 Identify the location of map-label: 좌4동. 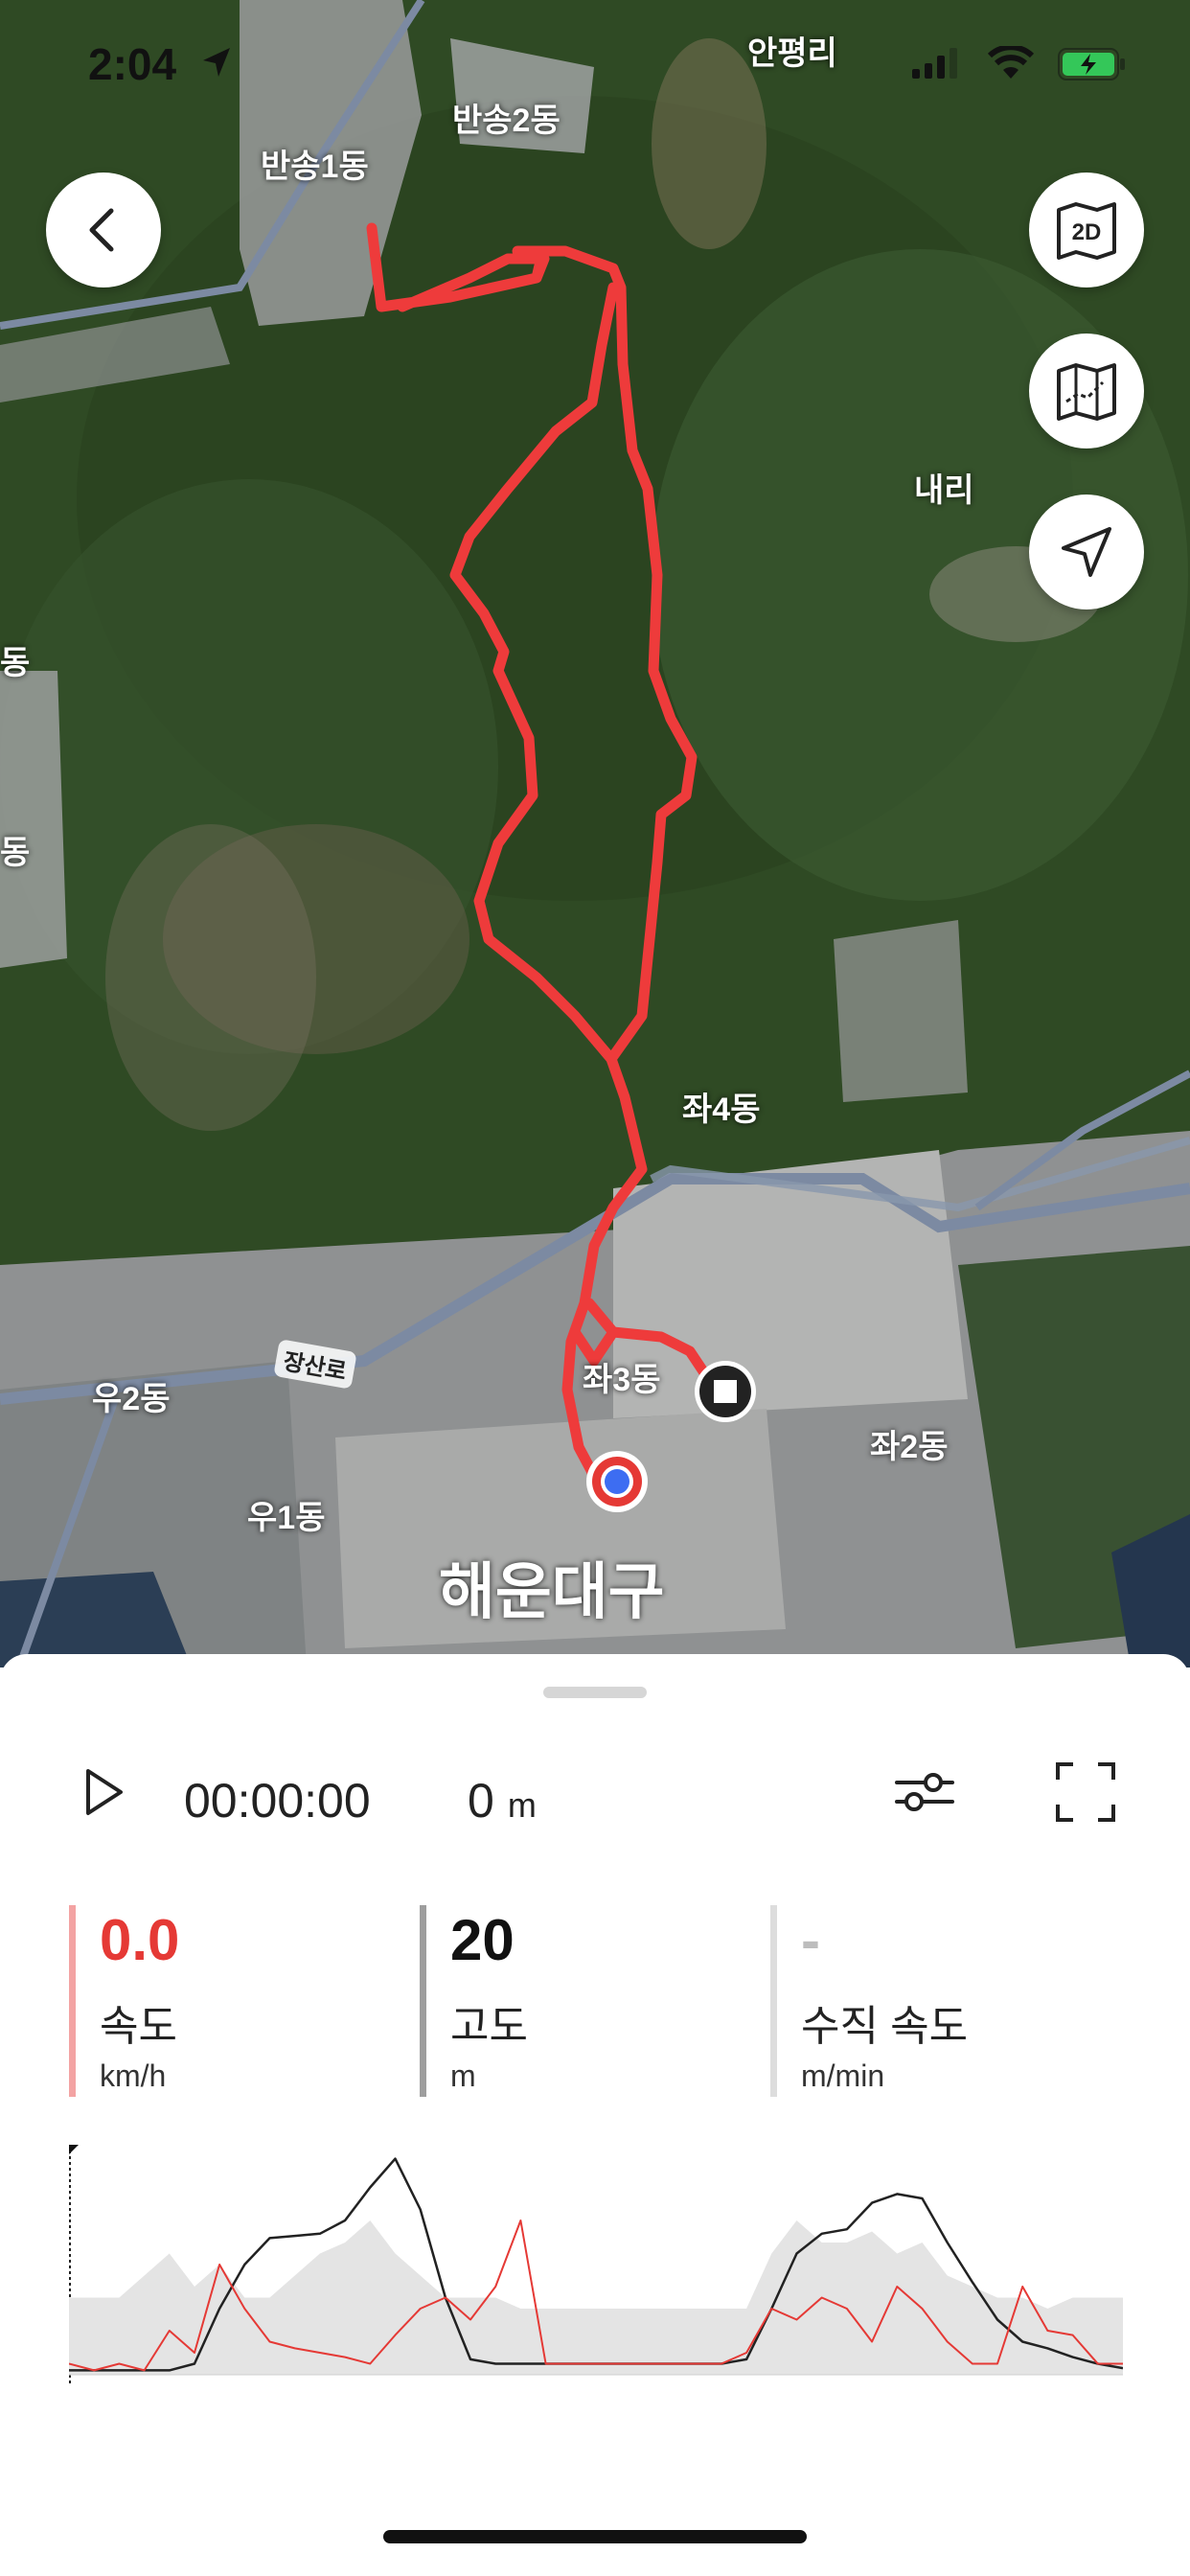
(722, 1110).